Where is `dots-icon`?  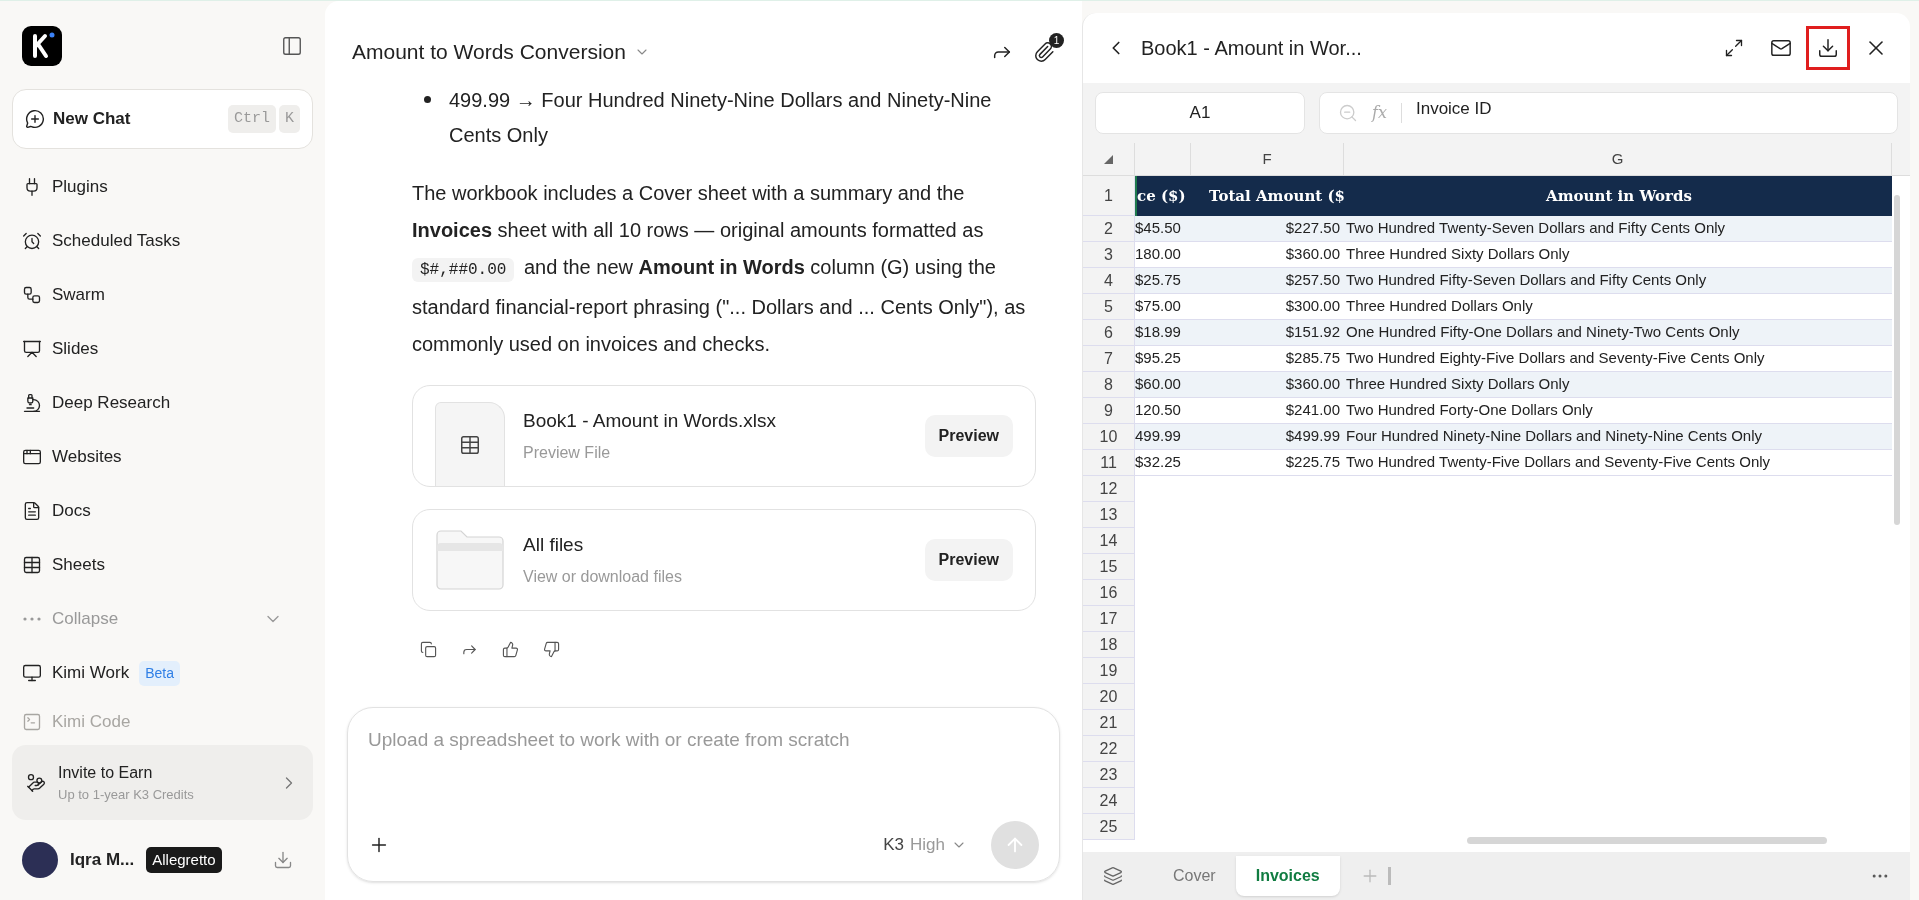 dots-icon is located at coordinates (32, 619).